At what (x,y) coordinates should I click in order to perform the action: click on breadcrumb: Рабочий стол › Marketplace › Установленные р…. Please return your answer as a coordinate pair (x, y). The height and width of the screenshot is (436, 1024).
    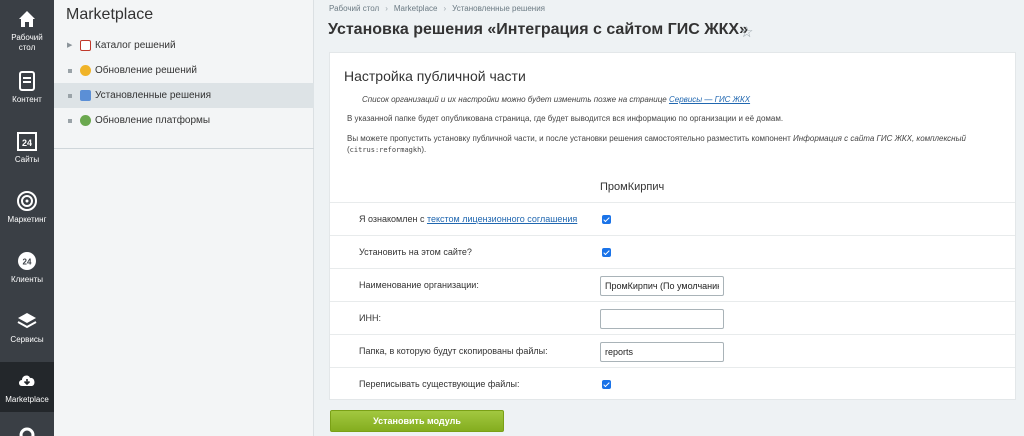
    Looking at the image, I should click on (437, 8).